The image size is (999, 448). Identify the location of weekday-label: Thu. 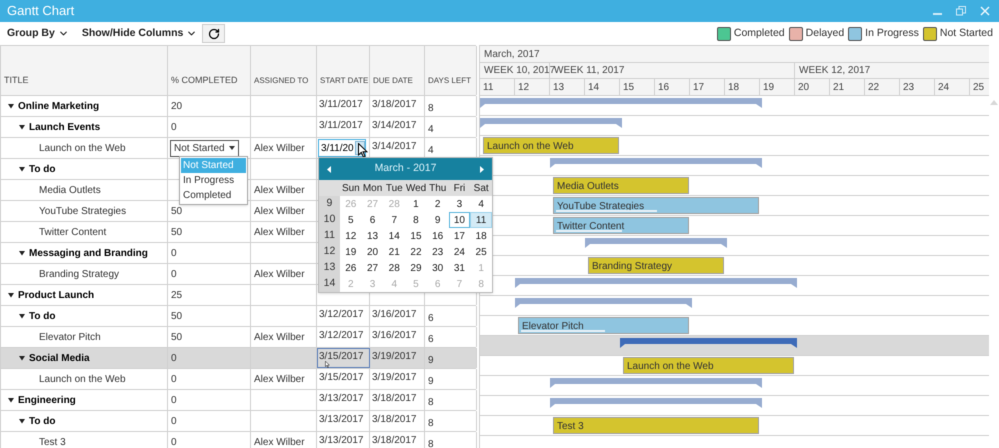
(437, 189).